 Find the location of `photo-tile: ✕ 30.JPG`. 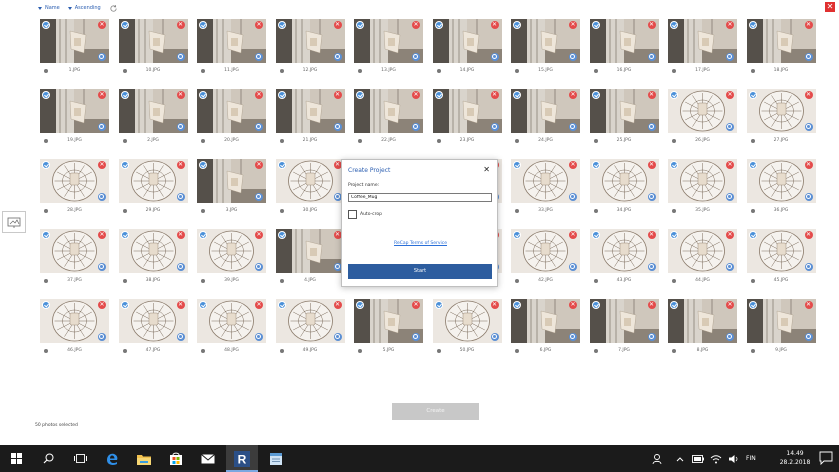

photo-tile: ✕ 30.JPG is located at coordinates (310, 188).